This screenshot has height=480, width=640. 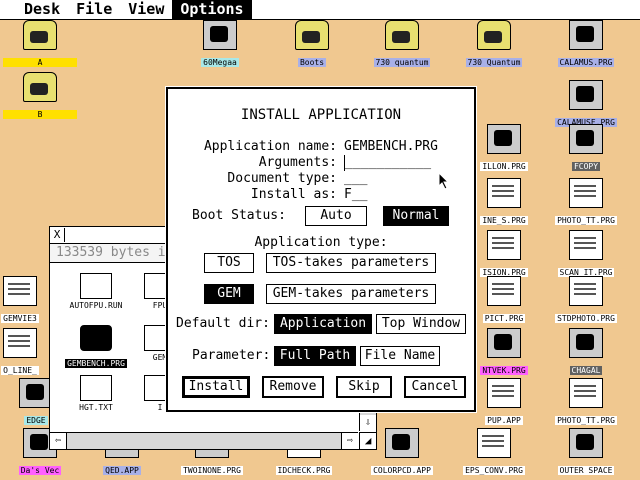 I want to click on desktop-icon-calamus: CALAMUS.PRG, so click(x=586, y=44).